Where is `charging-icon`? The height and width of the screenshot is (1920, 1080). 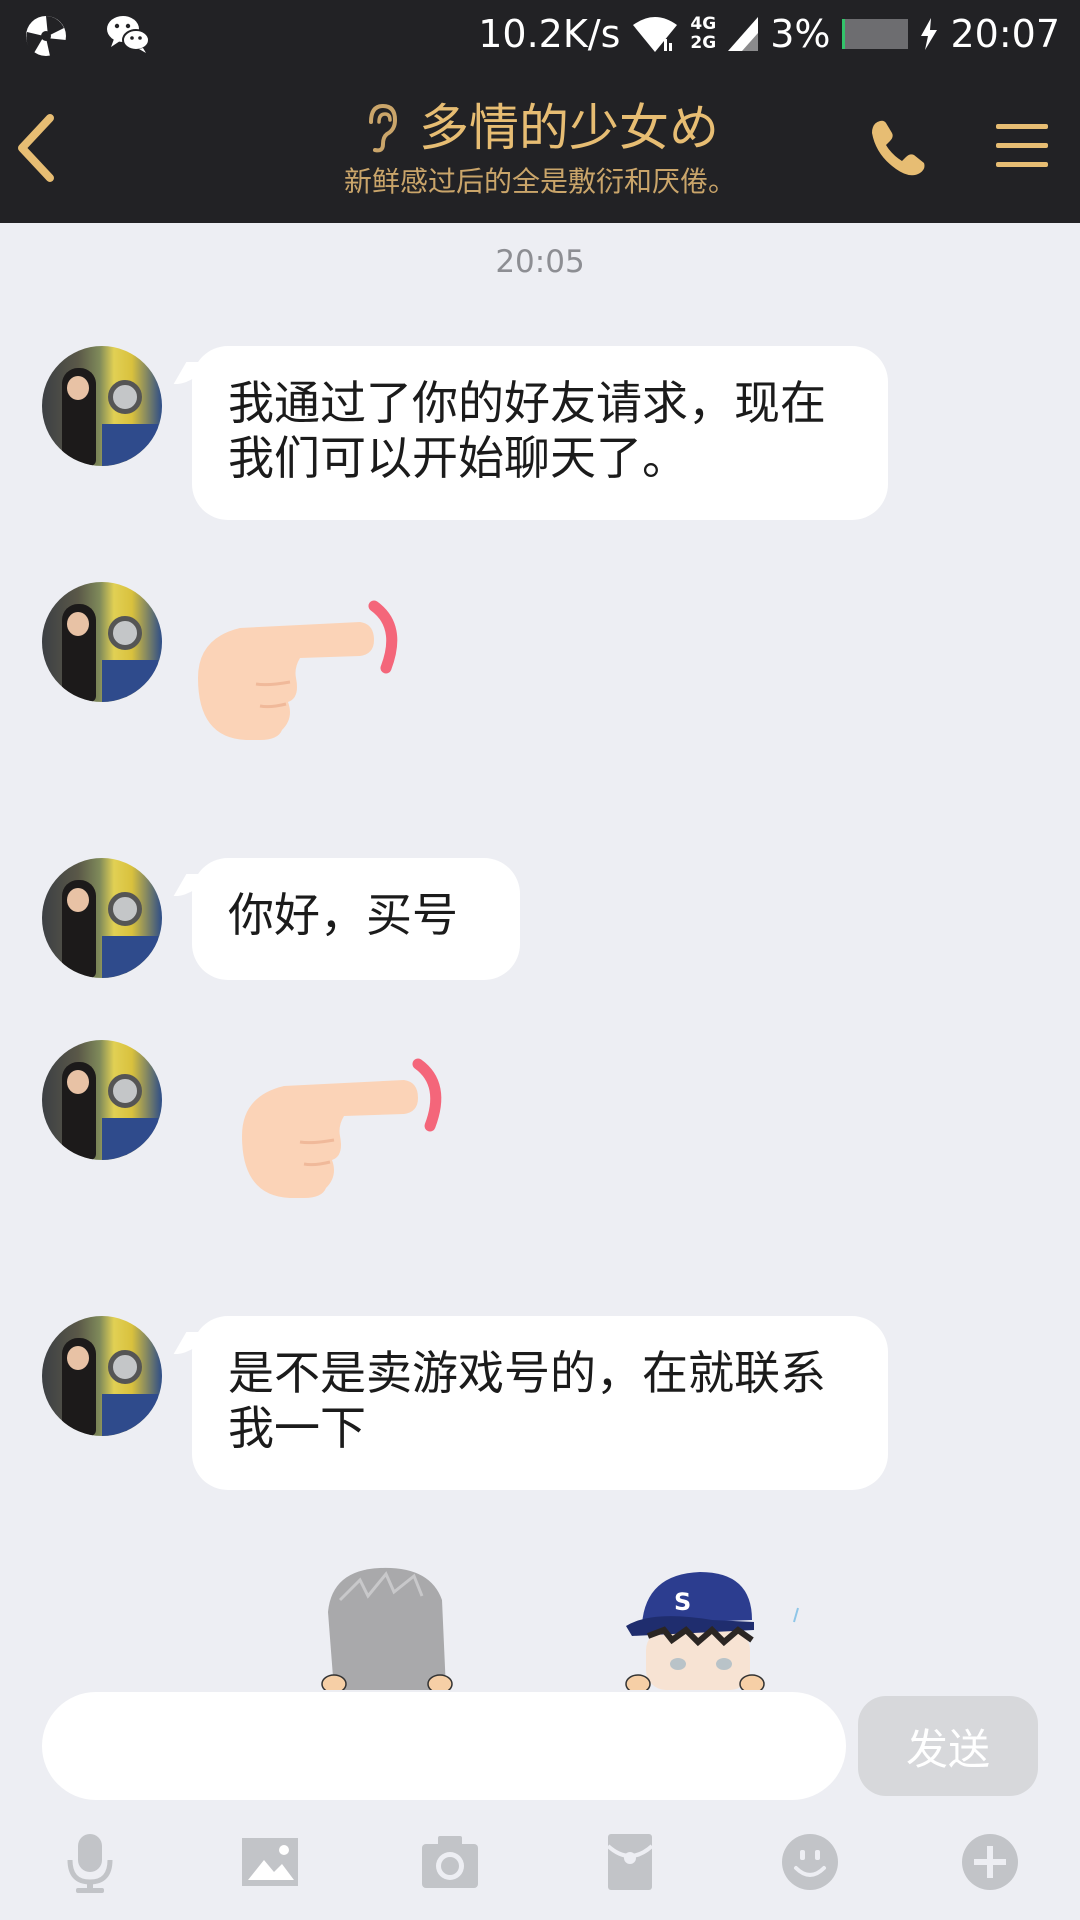 charging-icon is located at coordinates (929, 34).